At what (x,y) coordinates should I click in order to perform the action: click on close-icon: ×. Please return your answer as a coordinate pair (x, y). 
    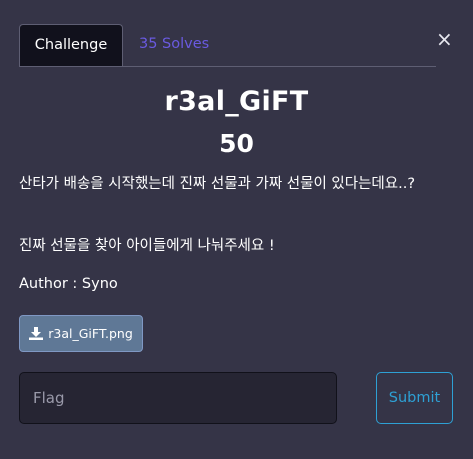
    Looking at the image, I should click on (444, 39).